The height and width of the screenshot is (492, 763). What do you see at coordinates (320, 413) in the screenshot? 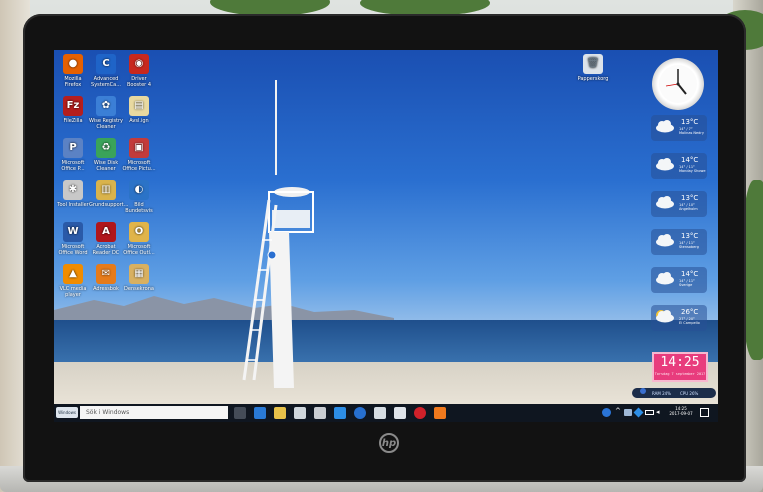
I see `calculator-icon` at bounding box center [320, 413].